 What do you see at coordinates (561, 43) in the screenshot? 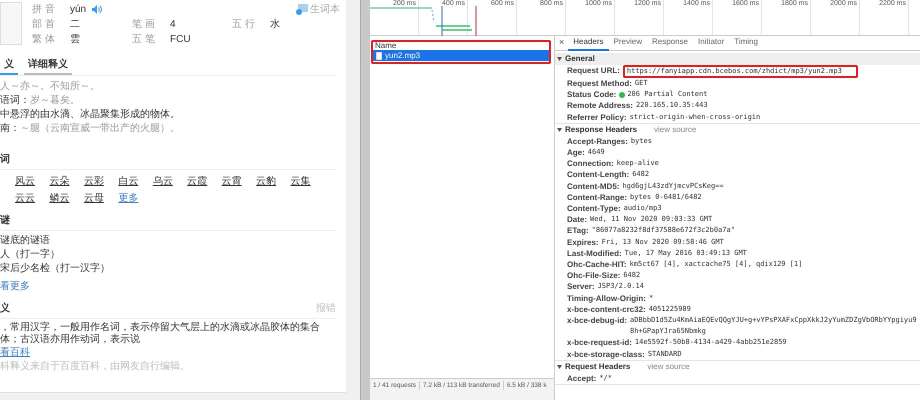
I see `close-button: ×` at bounding box center [561, 43].